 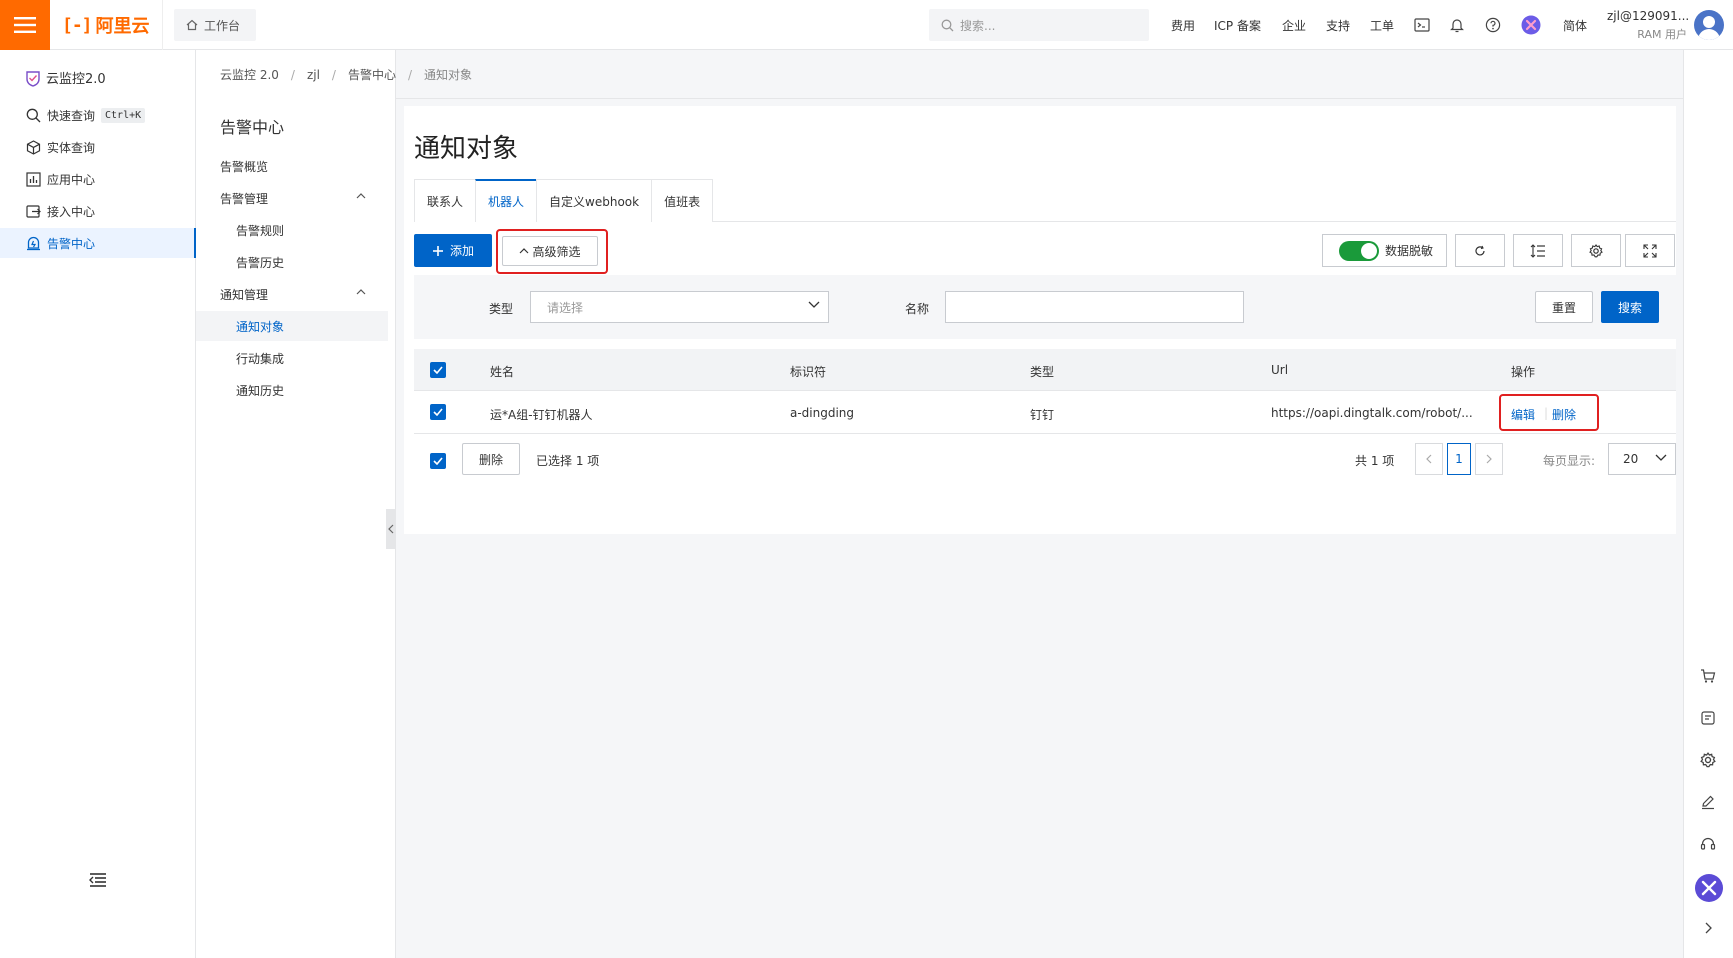 What do you see at coordinates (292, 262) in the screenshot?
I see `subnav-item-alert-history: 告警历史` at bounding box center [292, 262].